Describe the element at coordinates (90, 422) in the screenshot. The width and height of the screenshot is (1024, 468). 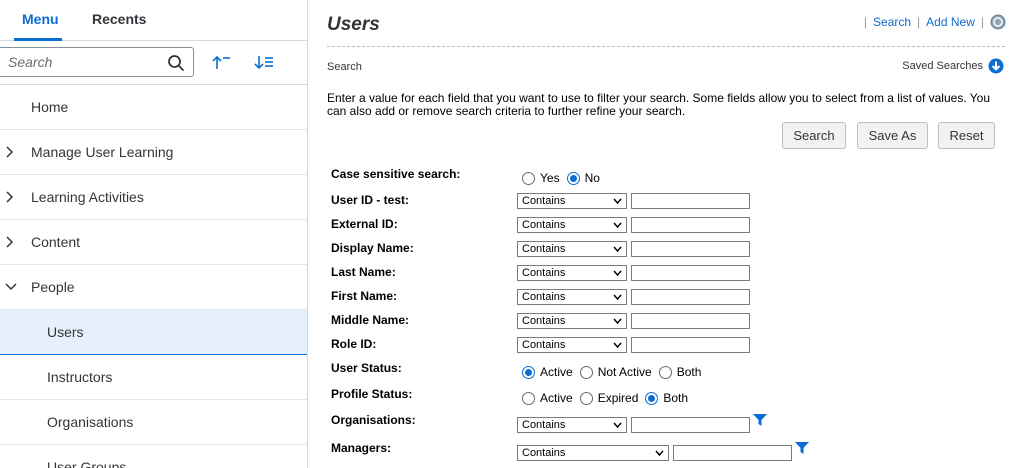
I see `sidebar-item-label: Organisations` at that location.